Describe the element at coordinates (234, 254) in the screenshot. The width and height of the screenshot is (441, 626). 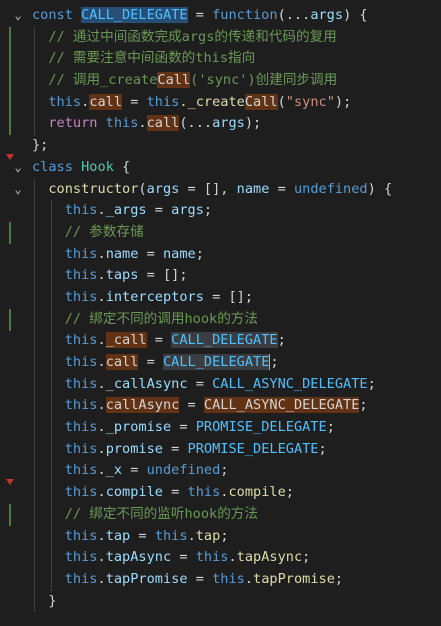
I see `code-line: this.name = name;` at that location.